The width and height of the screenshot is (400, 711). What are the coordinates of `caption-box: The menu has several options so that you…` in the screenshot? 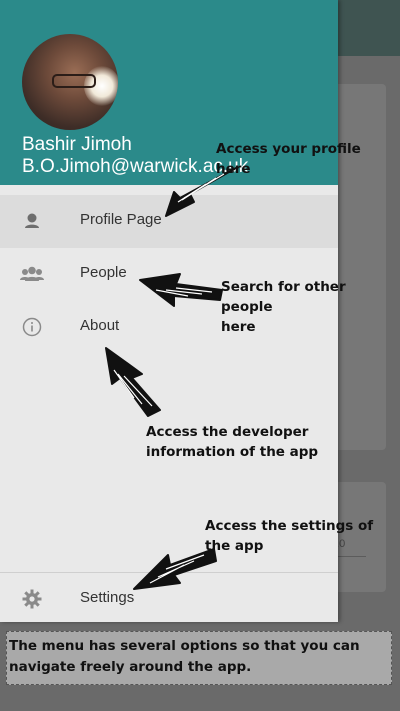 It's located at (199, 658).